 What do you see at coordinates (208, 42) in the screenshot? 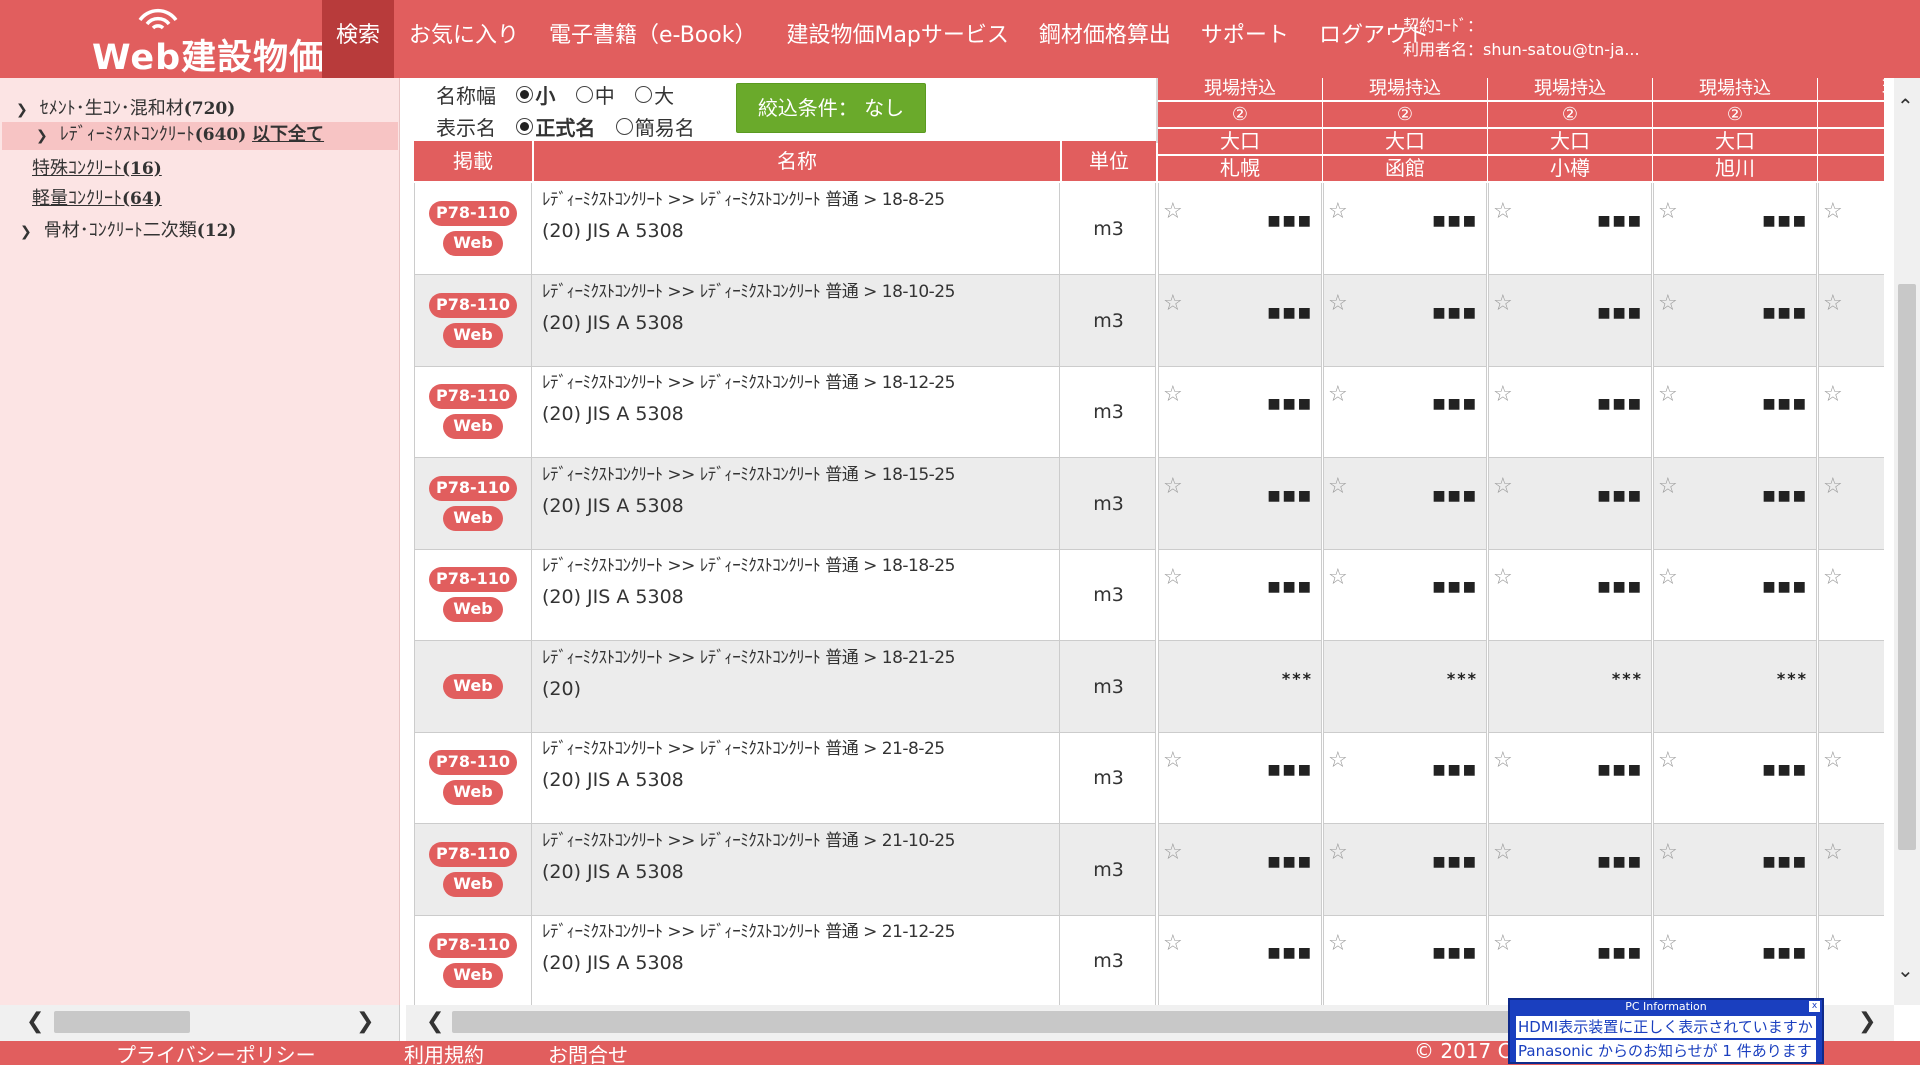
I see `app-logo: Web建設物価` at bounding box center [208, 42].